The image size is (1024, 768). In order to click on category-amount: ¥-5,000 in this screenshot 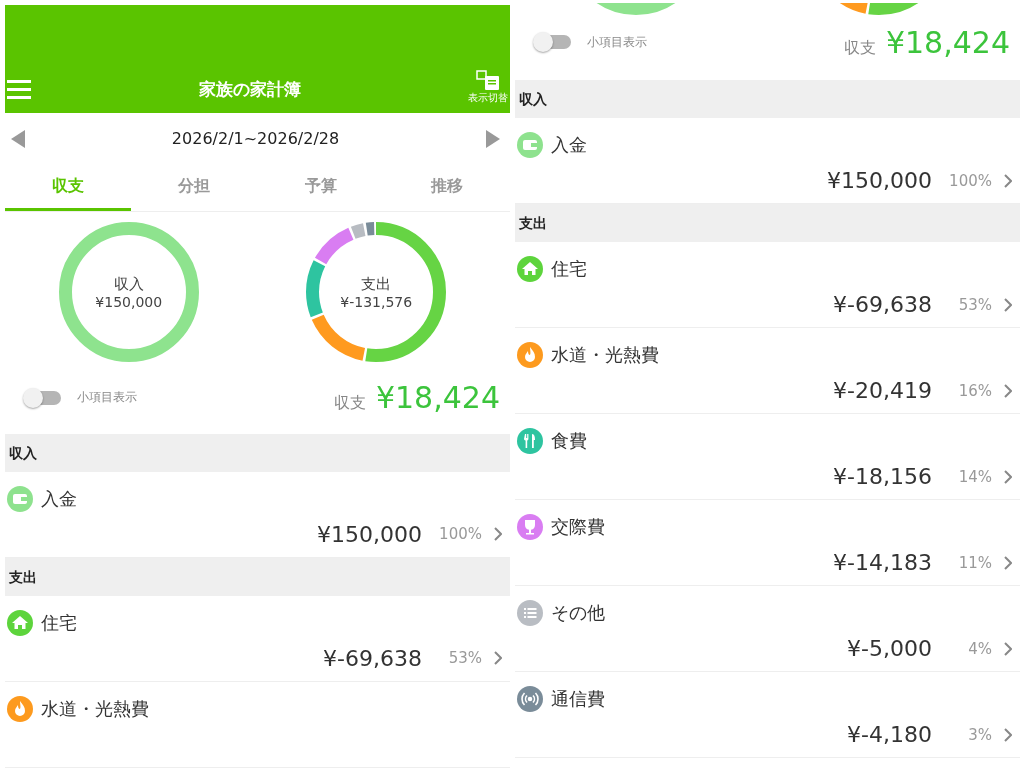, I will do `click(889, 648)`.